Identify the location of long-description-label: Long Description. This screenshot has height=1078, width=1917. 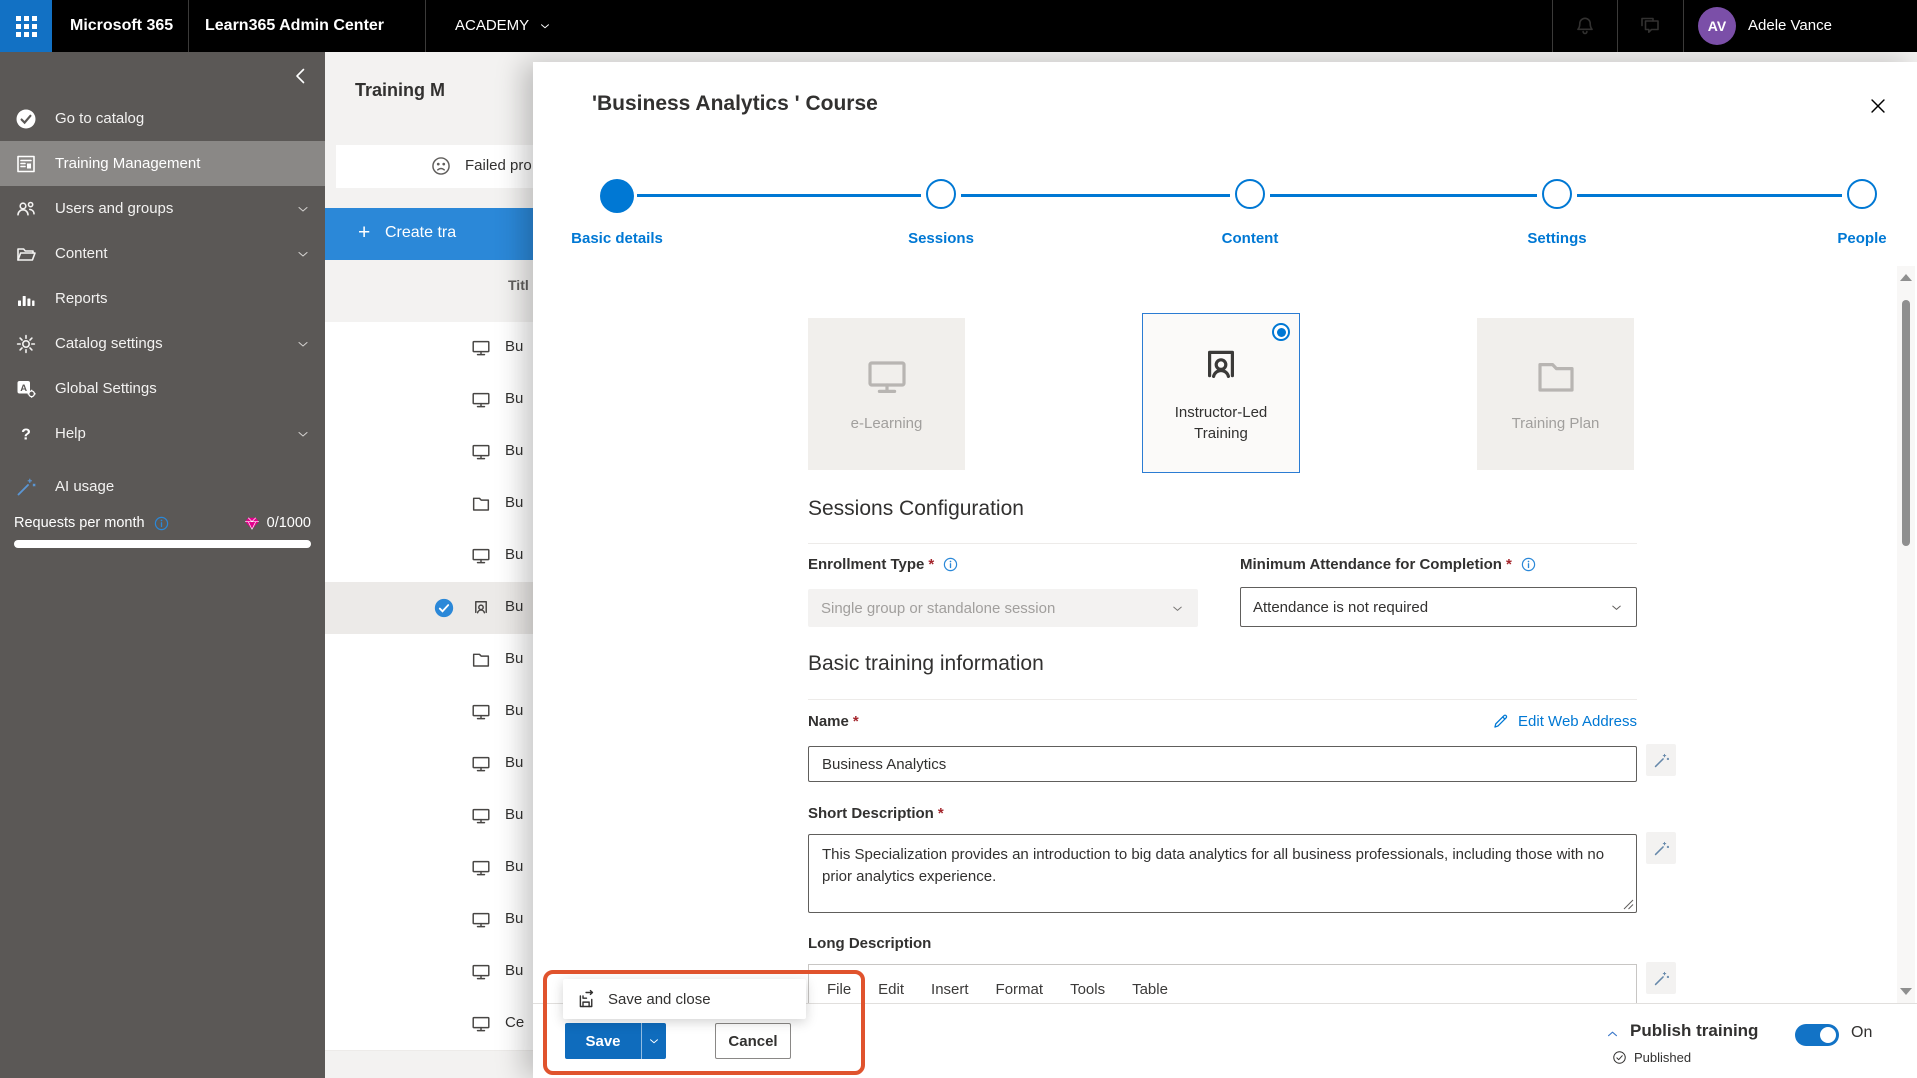
(869, 943).